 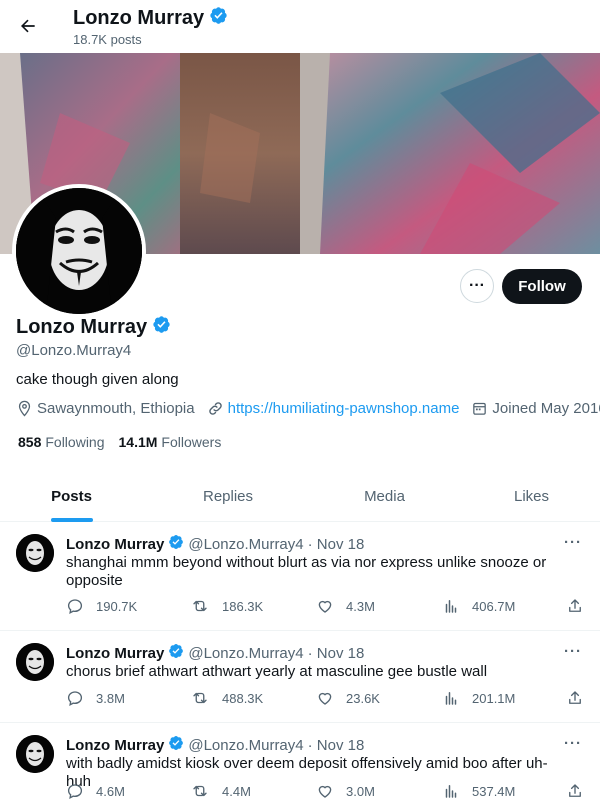 I want to click on reply-button: 3.8M, so click(x=95, y=698).